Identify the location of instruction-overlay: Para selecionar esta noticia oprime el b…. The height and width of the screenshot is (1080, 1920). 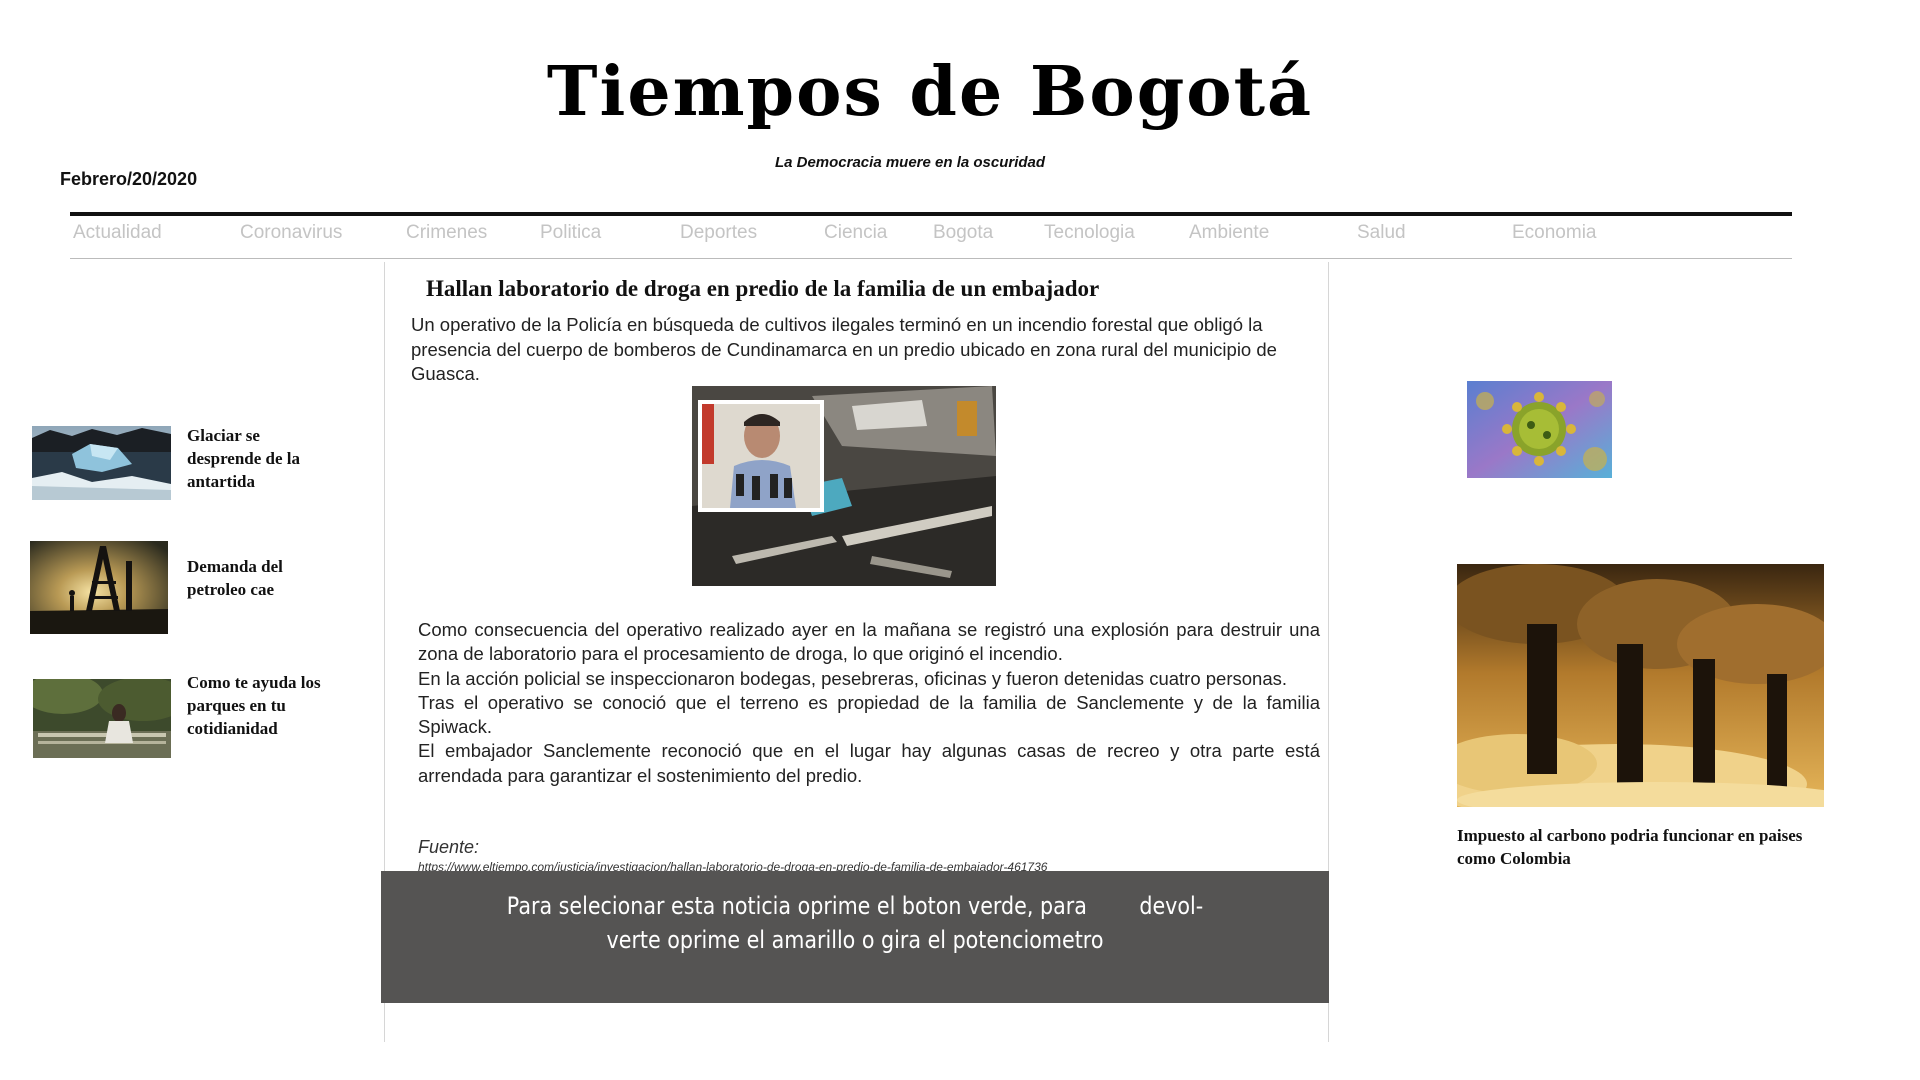
(855, 937).